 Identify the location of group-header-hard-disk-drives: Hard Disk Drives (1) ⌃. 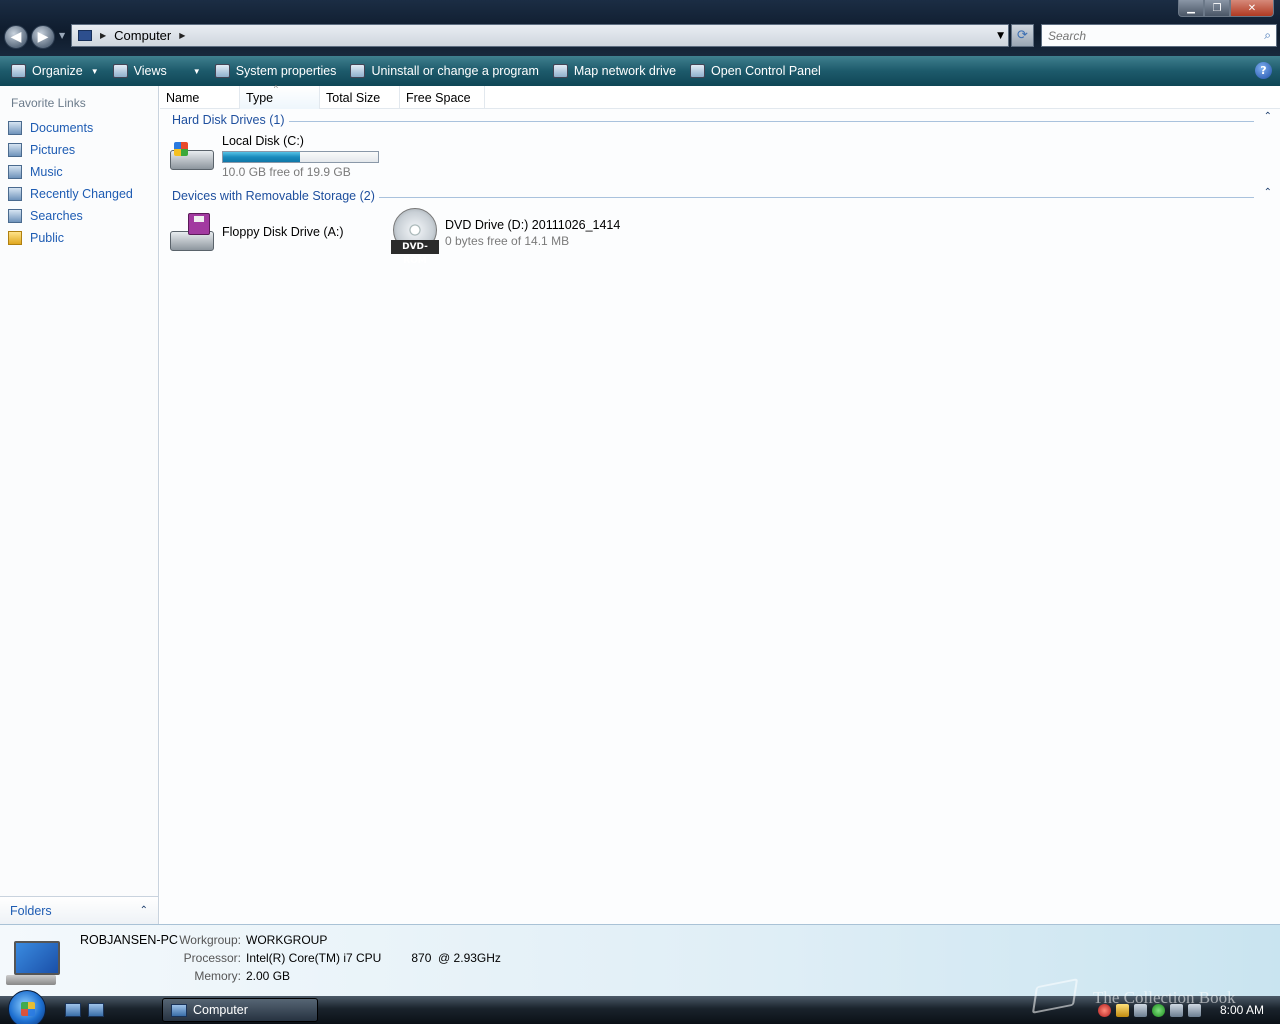
(722, 119).